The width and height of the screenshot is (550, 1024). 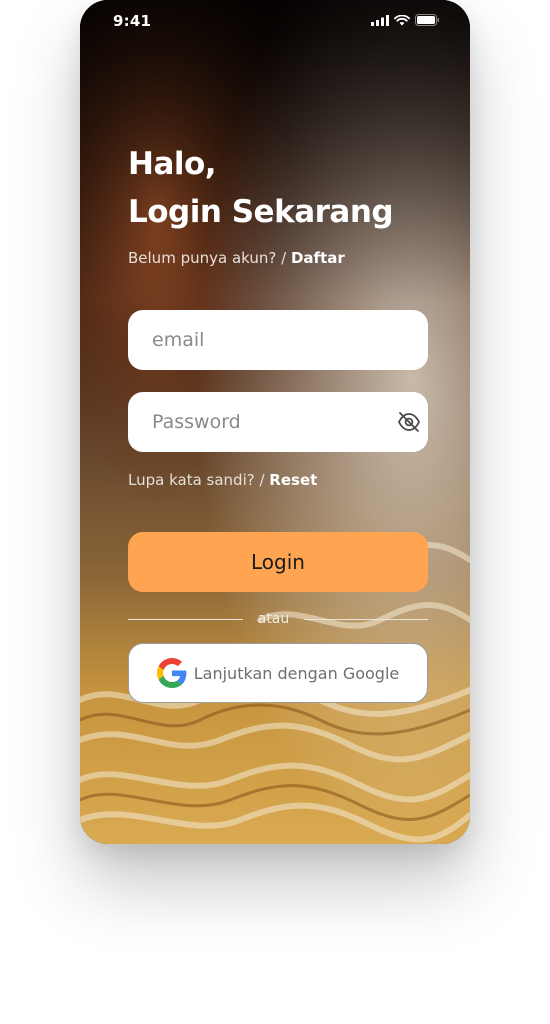 I want to click on page-title: Halo, Login Sekarang, so click(x=261, y=188).